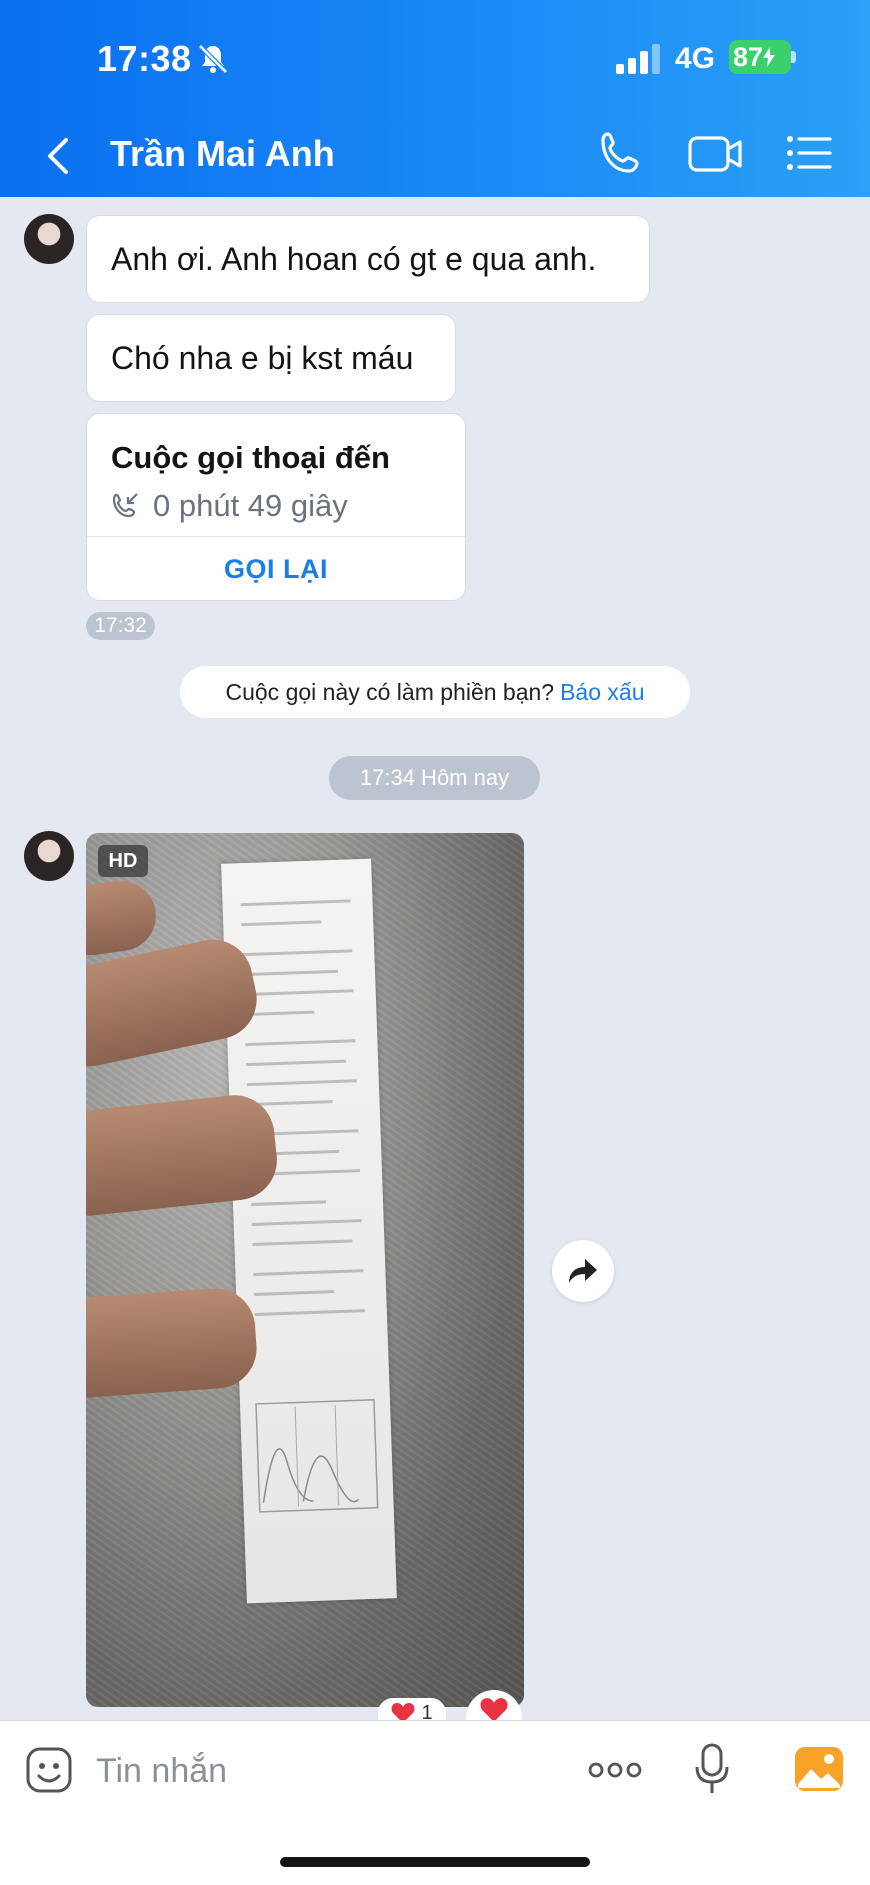 Image resolution: width=870 pixels, height=1885 pixels. What do you see at coordinates (712, 1769) in the screenshot?
I see `microphone-icon` at bounding box center [712, 1769].